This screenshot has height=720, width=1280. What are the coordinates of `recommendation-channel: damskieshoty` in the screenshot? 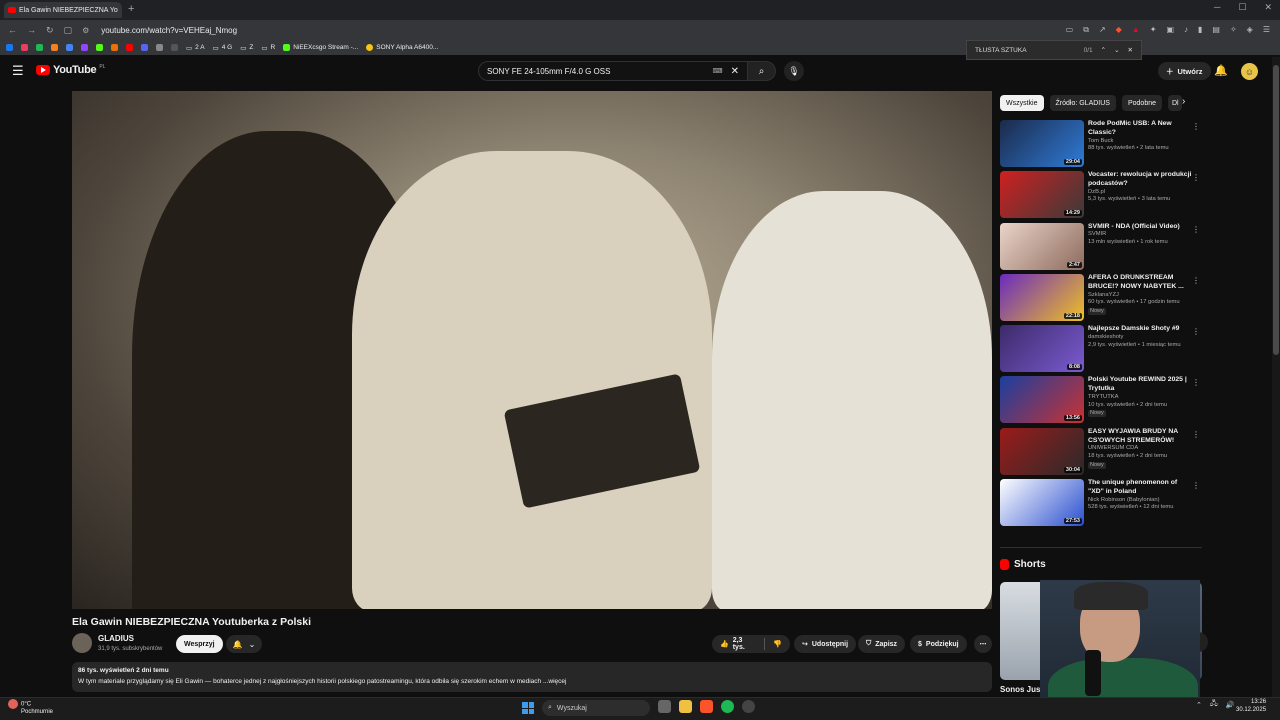 It's located at (1140, 338).